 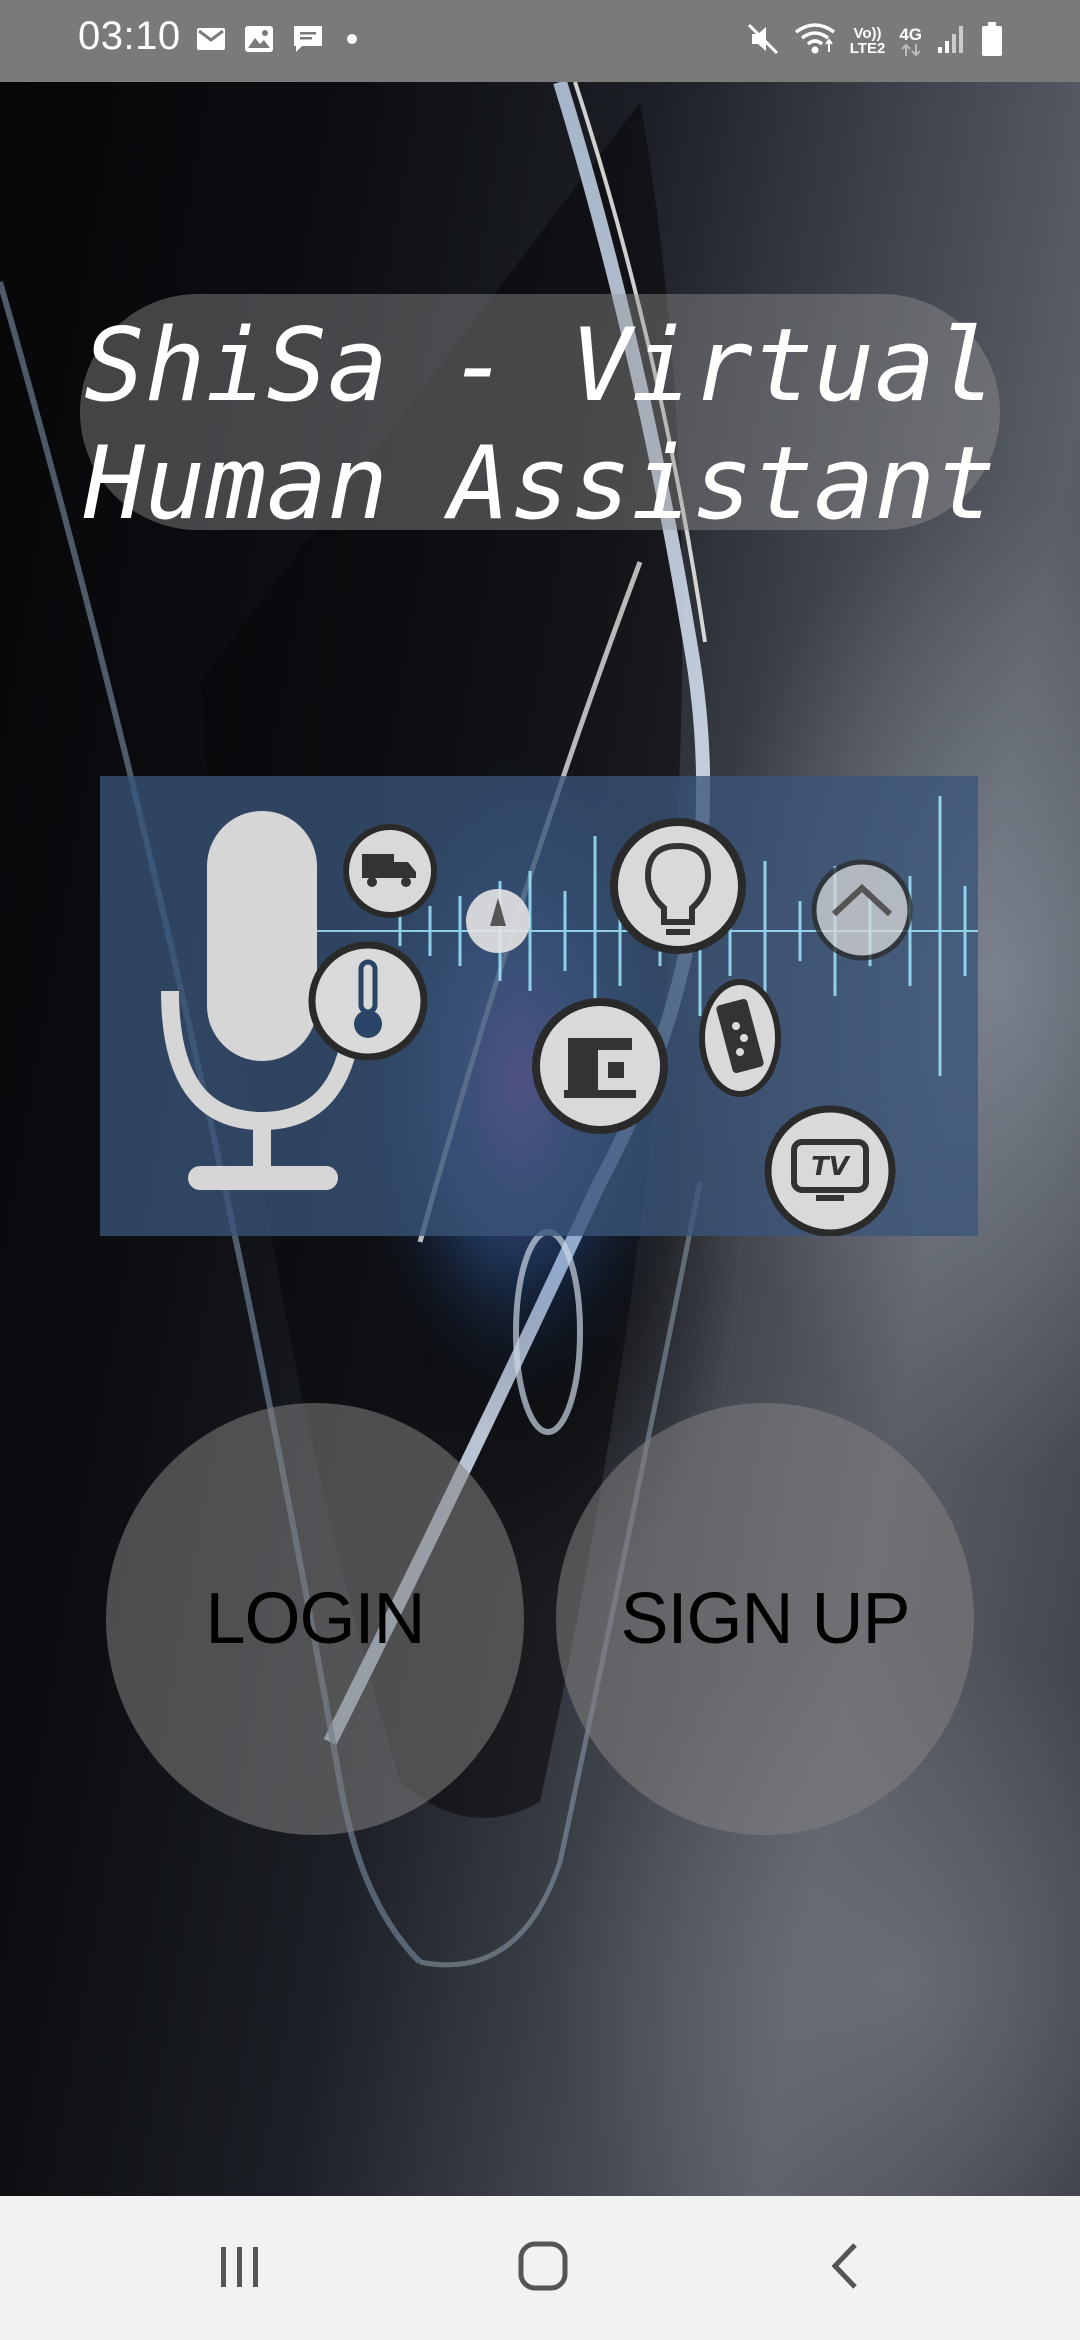 I want to click on thermometer-icon, so click(x=368, y=1001).